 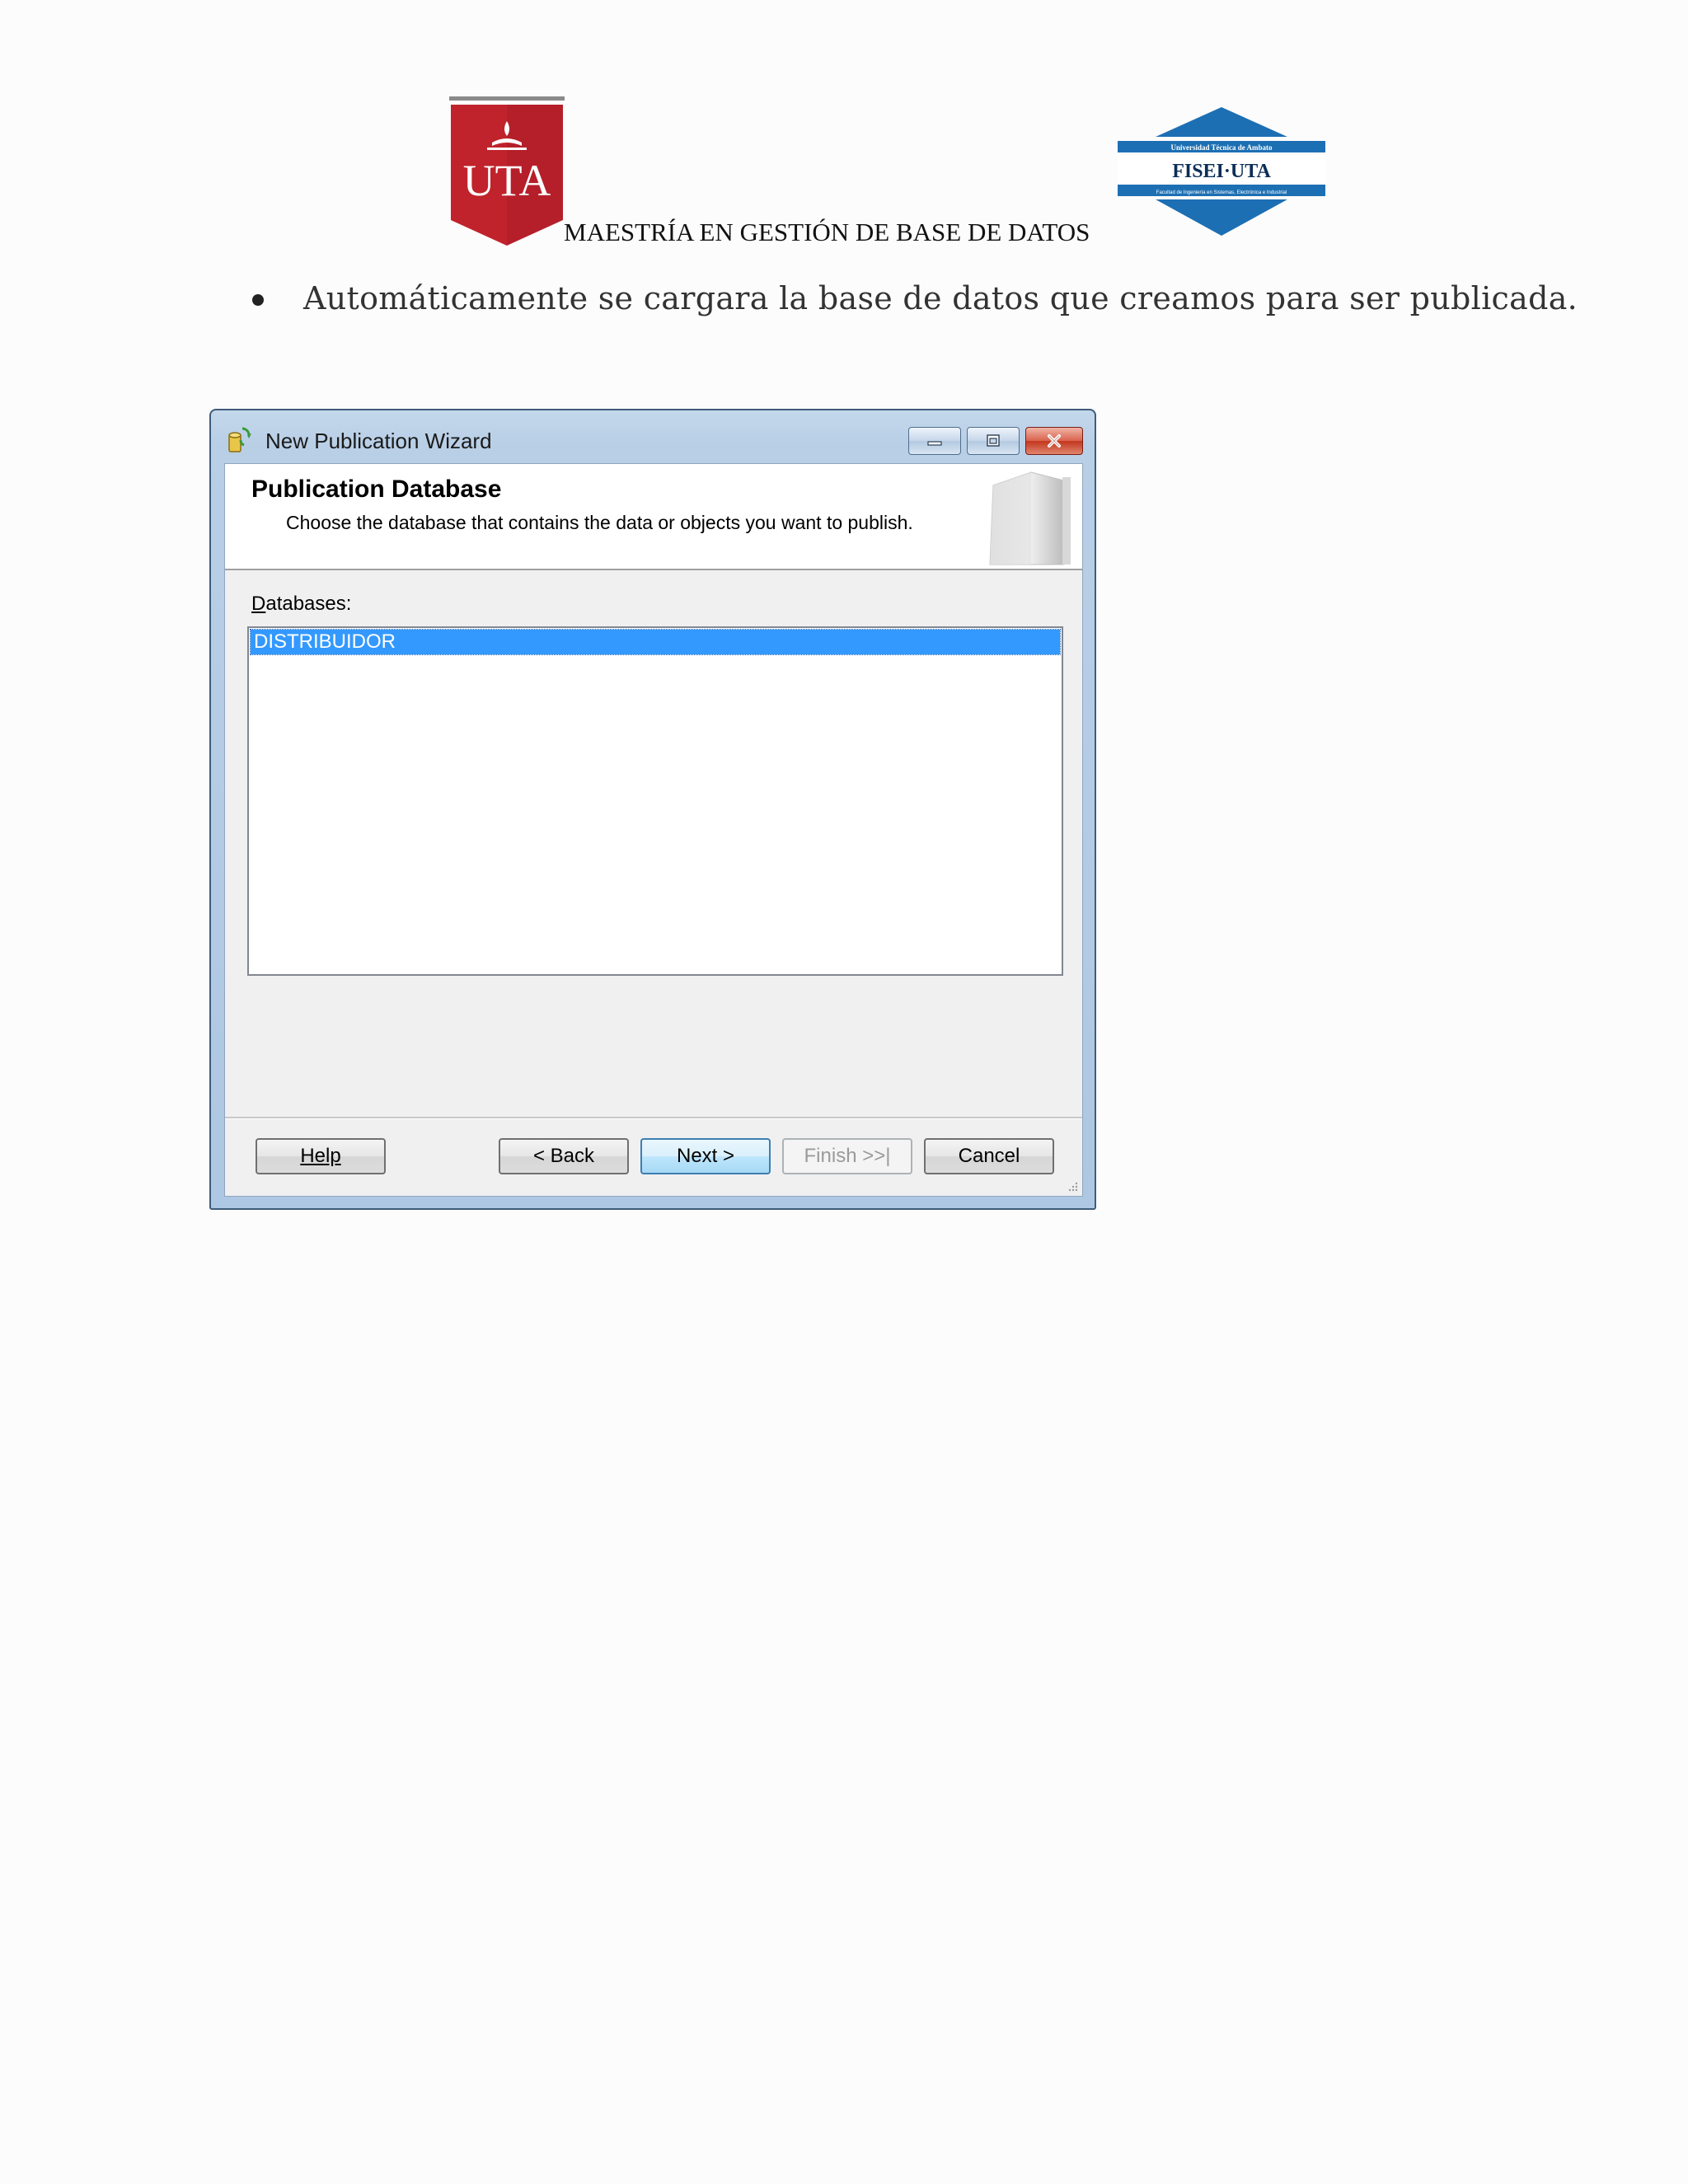 I want to click on cancel-button: Cancel, so click(x=989, y=1156).